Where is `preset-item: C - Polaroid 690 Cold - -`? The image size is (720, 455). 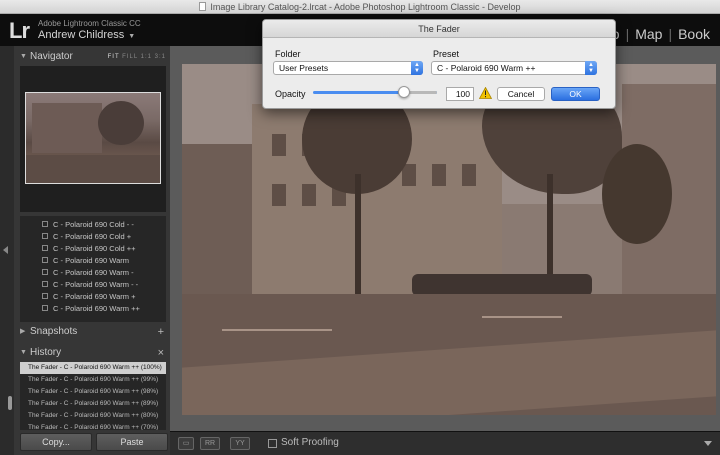
preset-item: C - Polaroid 690 Cold - - is located at coordinates (88, 224).